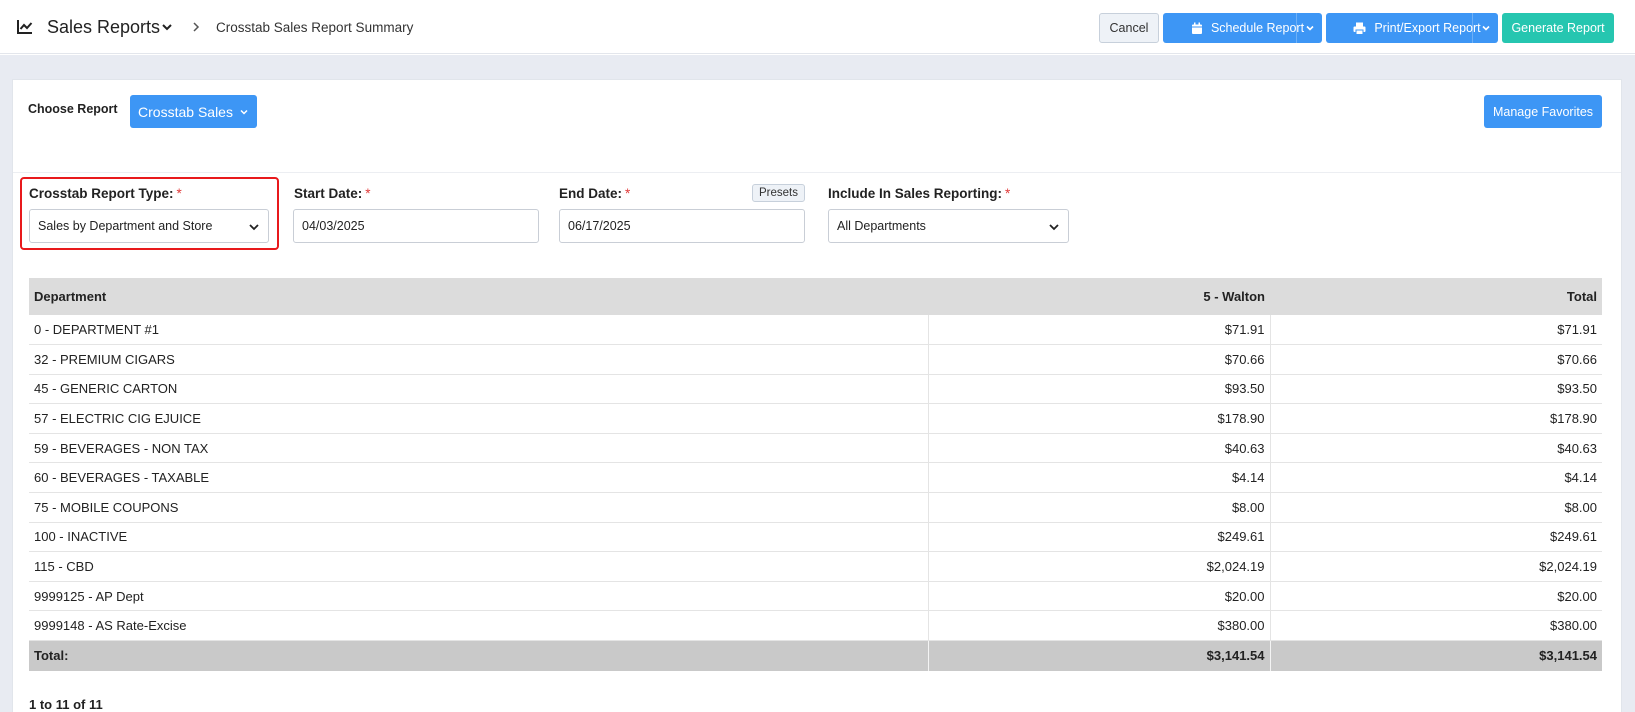 This screenshot has width=1635, height=712. Describe the element at coordinates (1436, 359) in the screenshot. I see `total-amount-cell: $70.66` at that location.